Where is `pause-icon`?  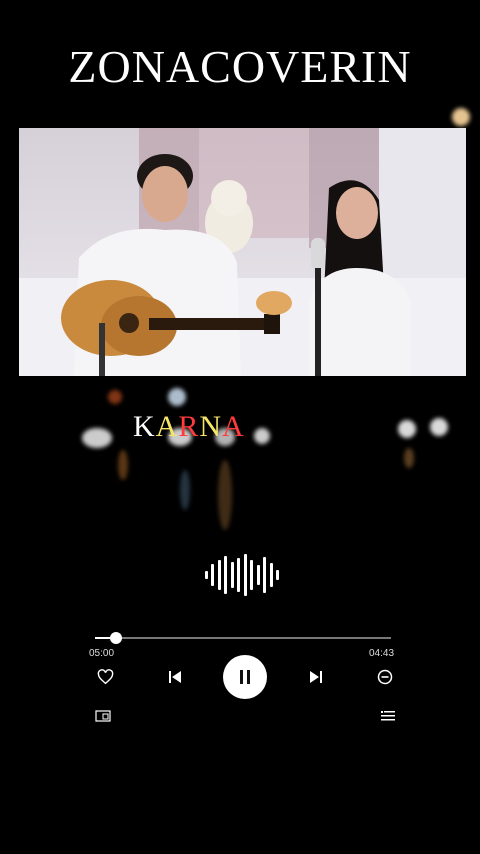
pause-icon is located at coordinates (245, 677).